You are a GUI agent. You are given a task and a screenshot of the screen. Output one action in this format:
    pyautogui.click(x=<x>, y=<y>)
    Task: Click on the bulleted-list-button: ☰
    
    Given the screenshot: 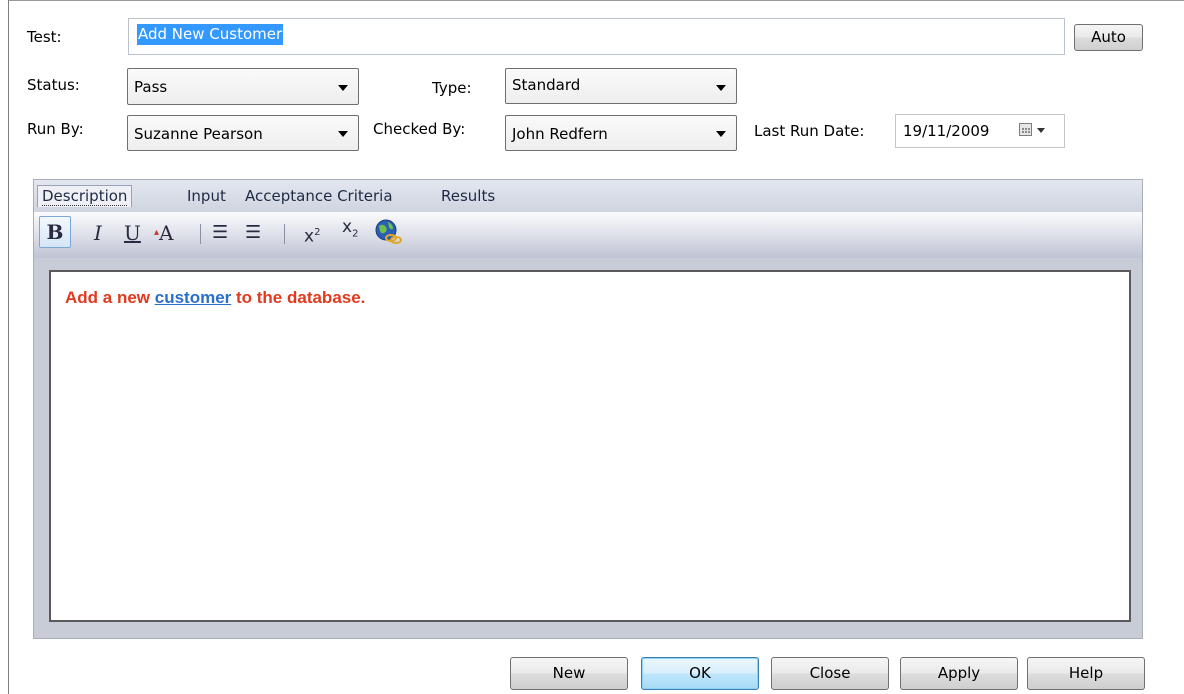 What is the action you would take?
    pyautogui.click(x=220, y=233)
    